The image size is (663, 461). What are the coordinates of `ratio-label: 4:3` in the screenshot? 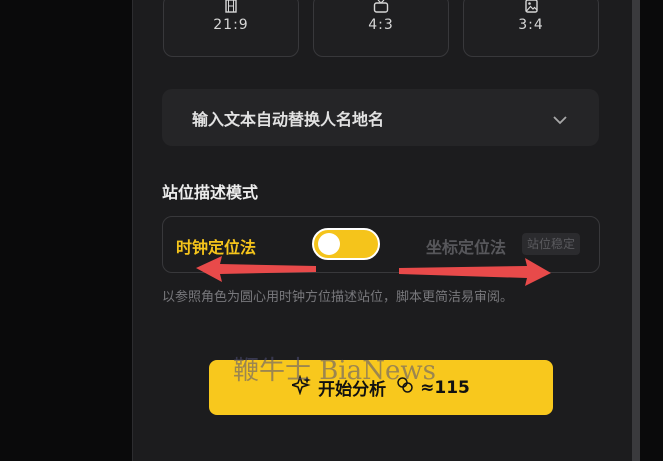 It's located at (381, 25).